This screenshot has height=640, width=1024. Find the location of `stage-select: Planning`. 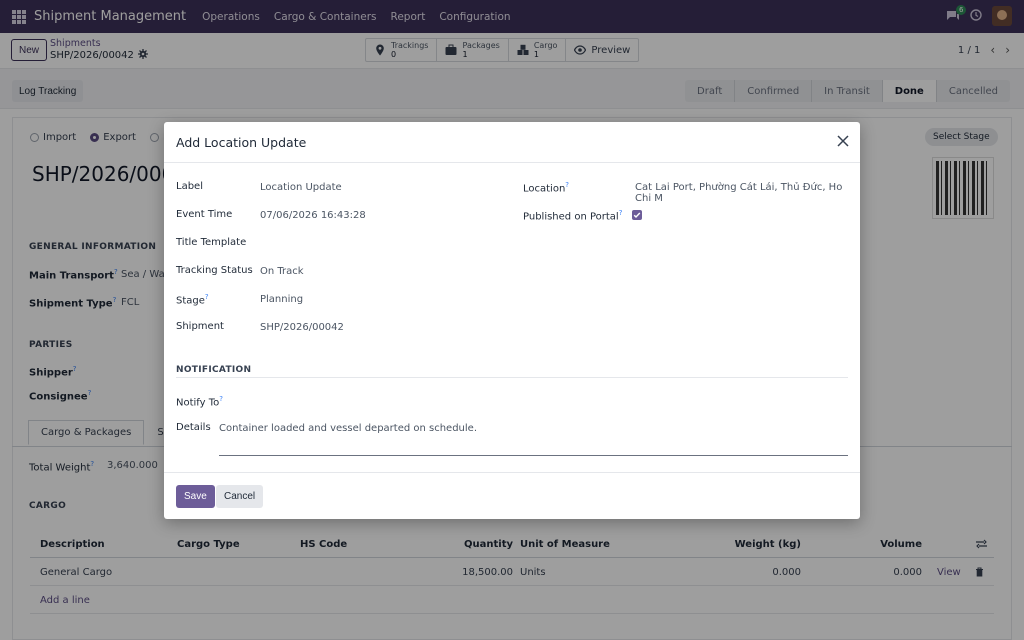

stage-select: Planning is located at coordinates (281, 299).